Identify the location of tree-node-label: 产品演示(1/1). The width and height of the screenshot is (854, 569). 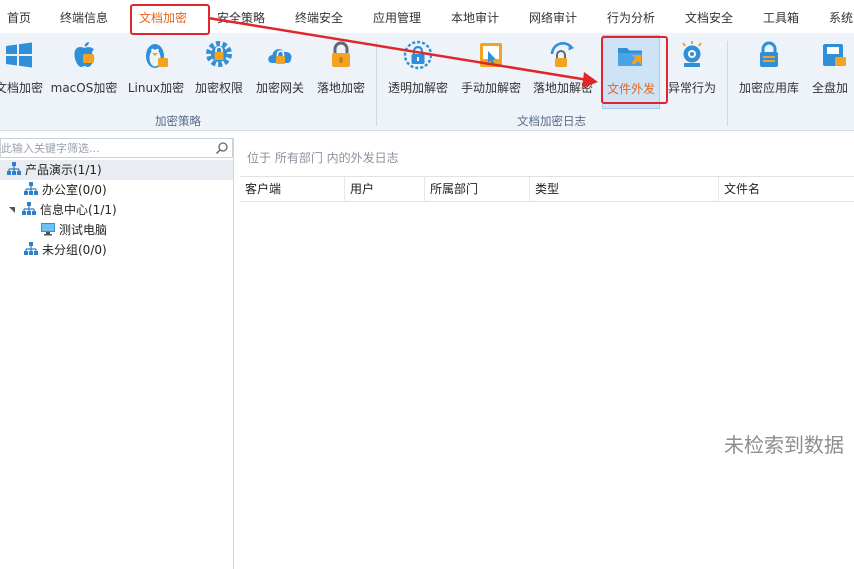
(63, 170).